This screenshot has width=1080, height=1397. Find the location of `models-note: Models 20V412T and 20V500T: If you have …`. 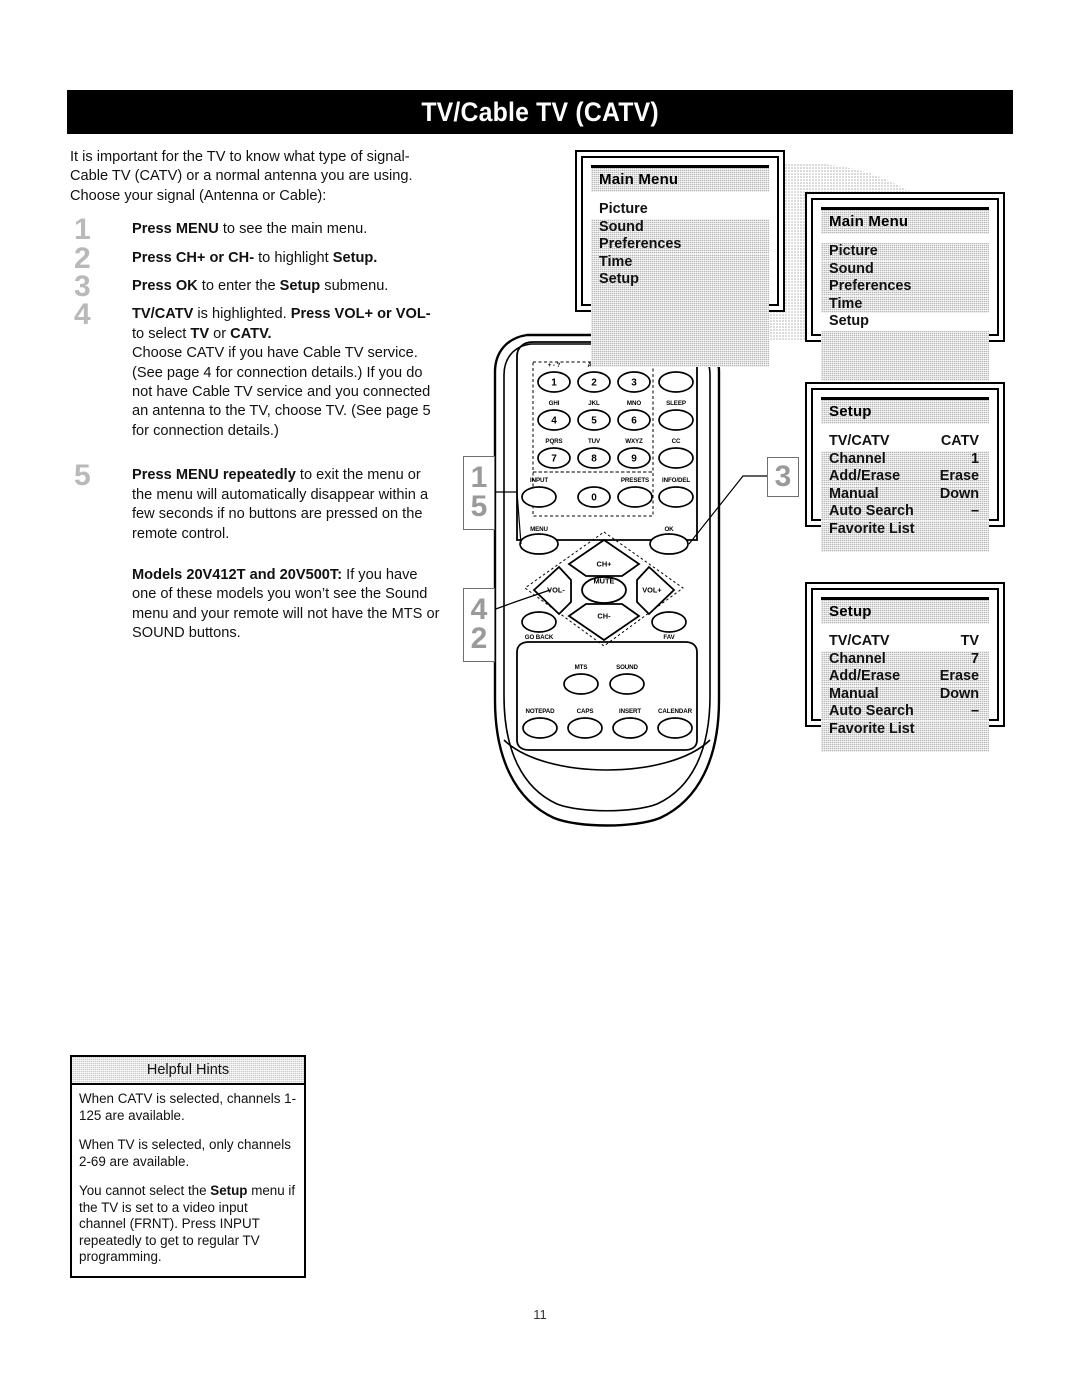

models-note: Models 20V412T and 20V500T: If you have … is located at coordinates (257, 605).